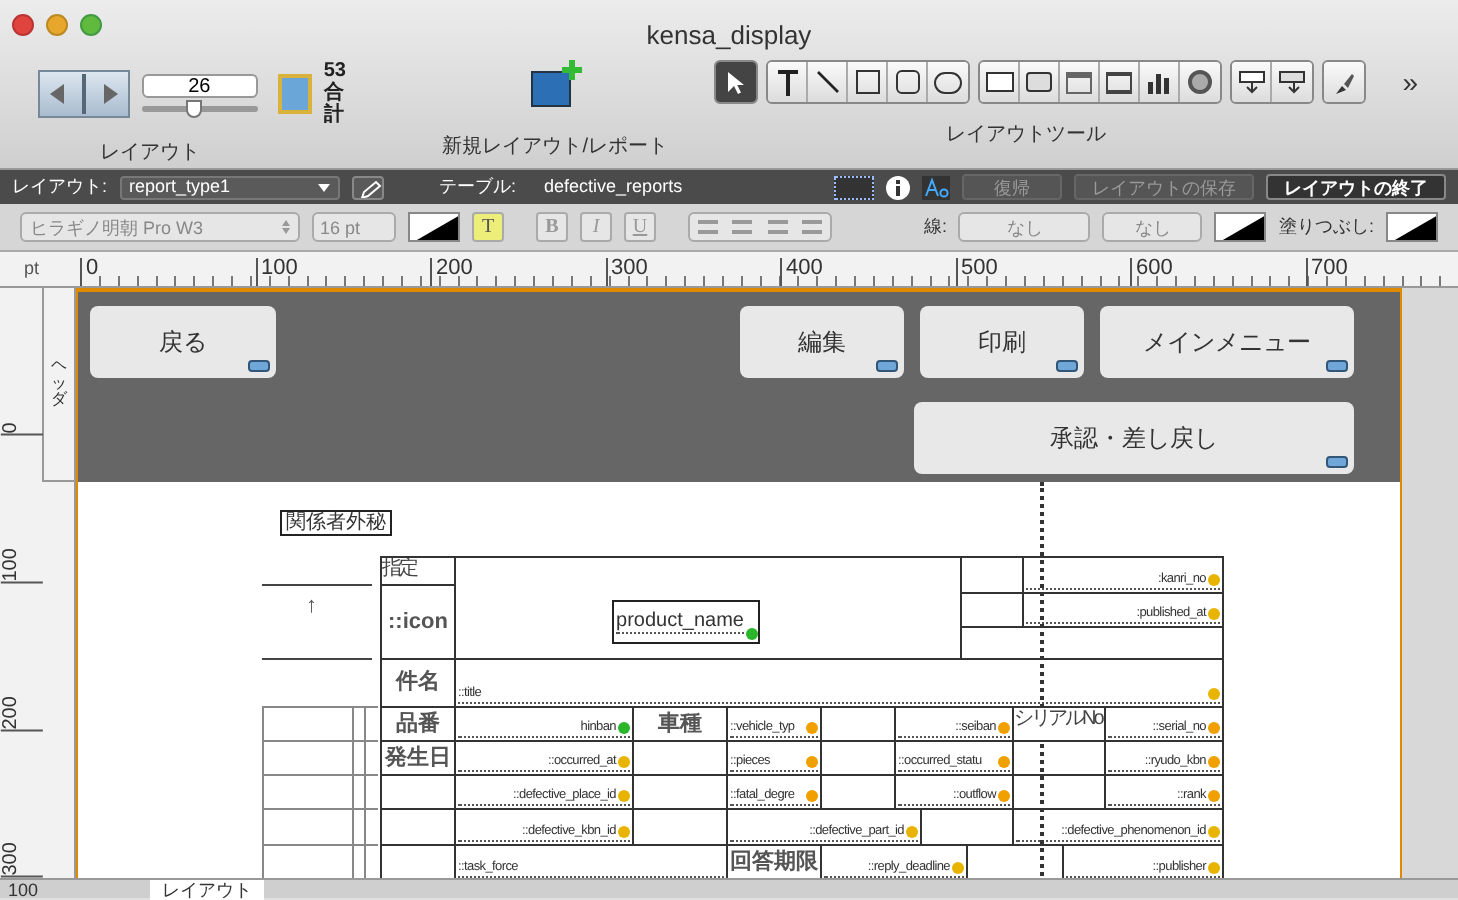 The height and width of the screenshot is (900, 1458). Describe the element at coordinates (183, 342) in the screenshot. I see `header-button: 戻る` at that location.